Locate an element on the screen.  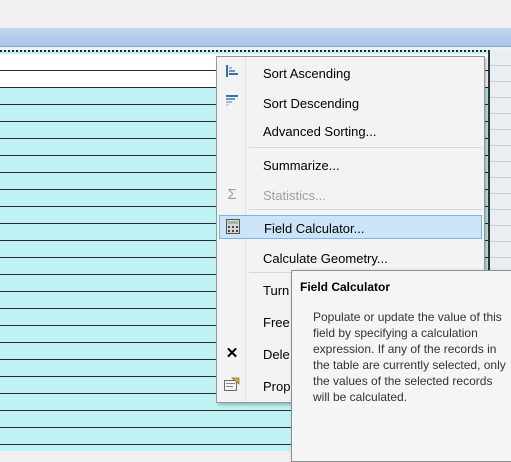
menu-item-label: Free is located at coordinates (276, 322).